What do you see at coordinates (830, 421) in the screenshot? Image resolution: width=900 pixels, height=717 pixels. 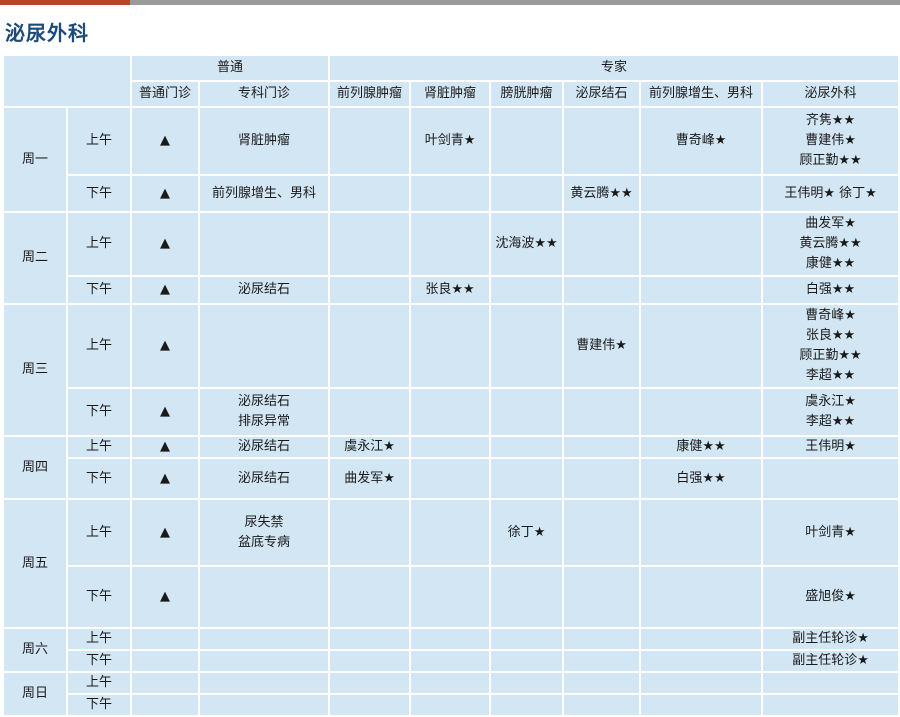 I see `doctor-entry: 李超★★` at bounding box center [830, 421].